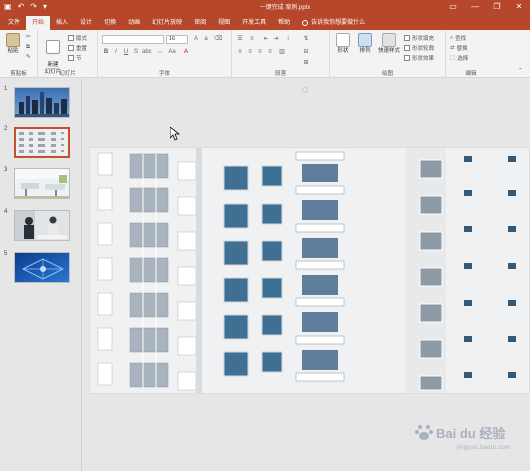 This screenshot has width=530, height=471. I want to click on change-case-icon: Aa, so click(172, 52).